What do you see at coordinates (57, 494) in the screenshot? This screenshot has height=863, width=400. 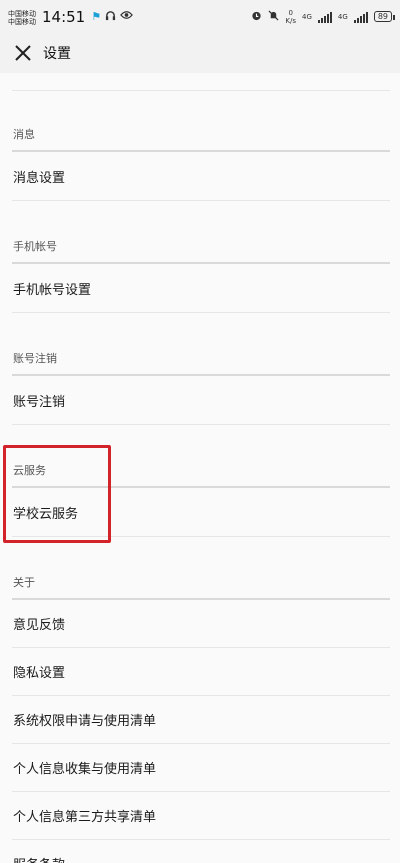 I see `highlight-annotation-box` at bounding box center [57, 494].